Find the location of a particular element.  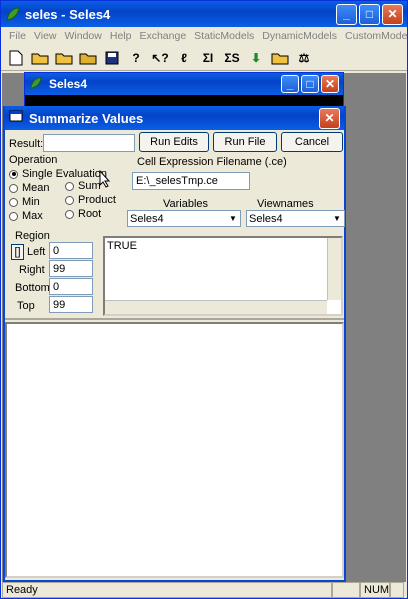

top-field: 99 is located at coordinates (71, 304).